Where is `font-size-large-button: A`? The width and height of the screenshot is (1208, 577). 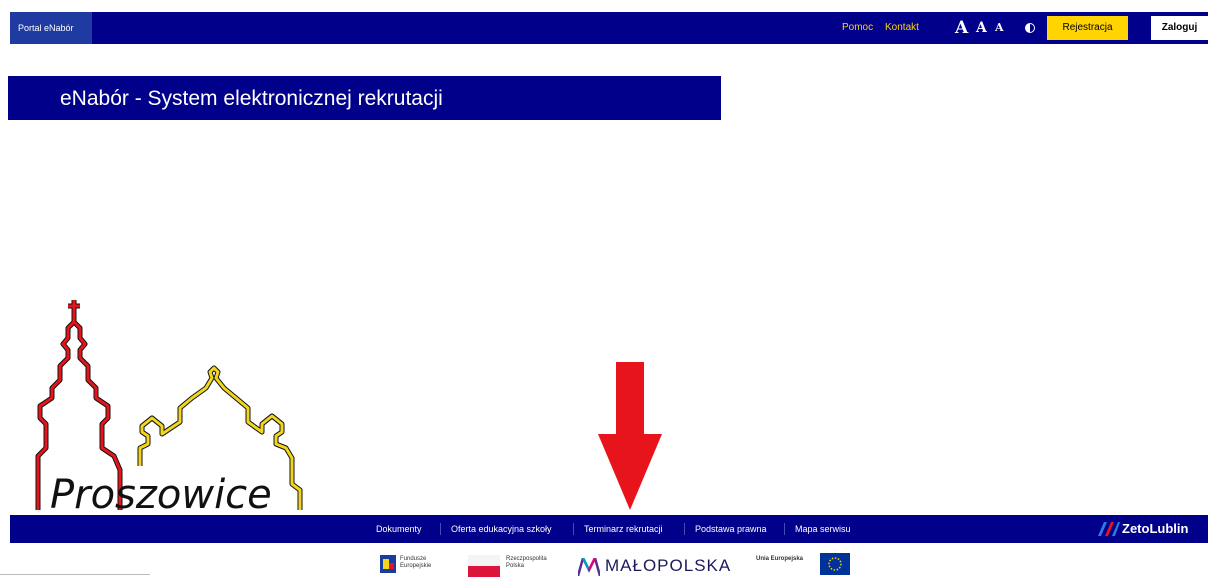
font-size-large-button: A is located at coordinates (961, 28).